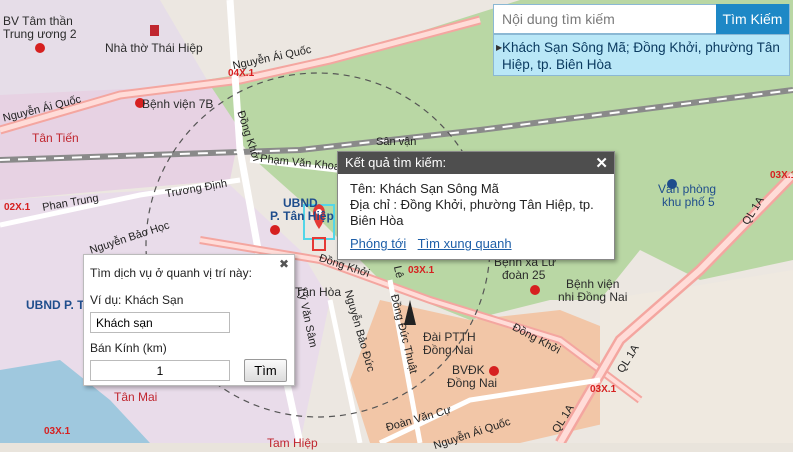 This screenshot has width=793, height=452. What do you see at coordinates (40, 34) in the screenshot?
I see `map-label: Trung ương 2` at bounding box center [40, 34].